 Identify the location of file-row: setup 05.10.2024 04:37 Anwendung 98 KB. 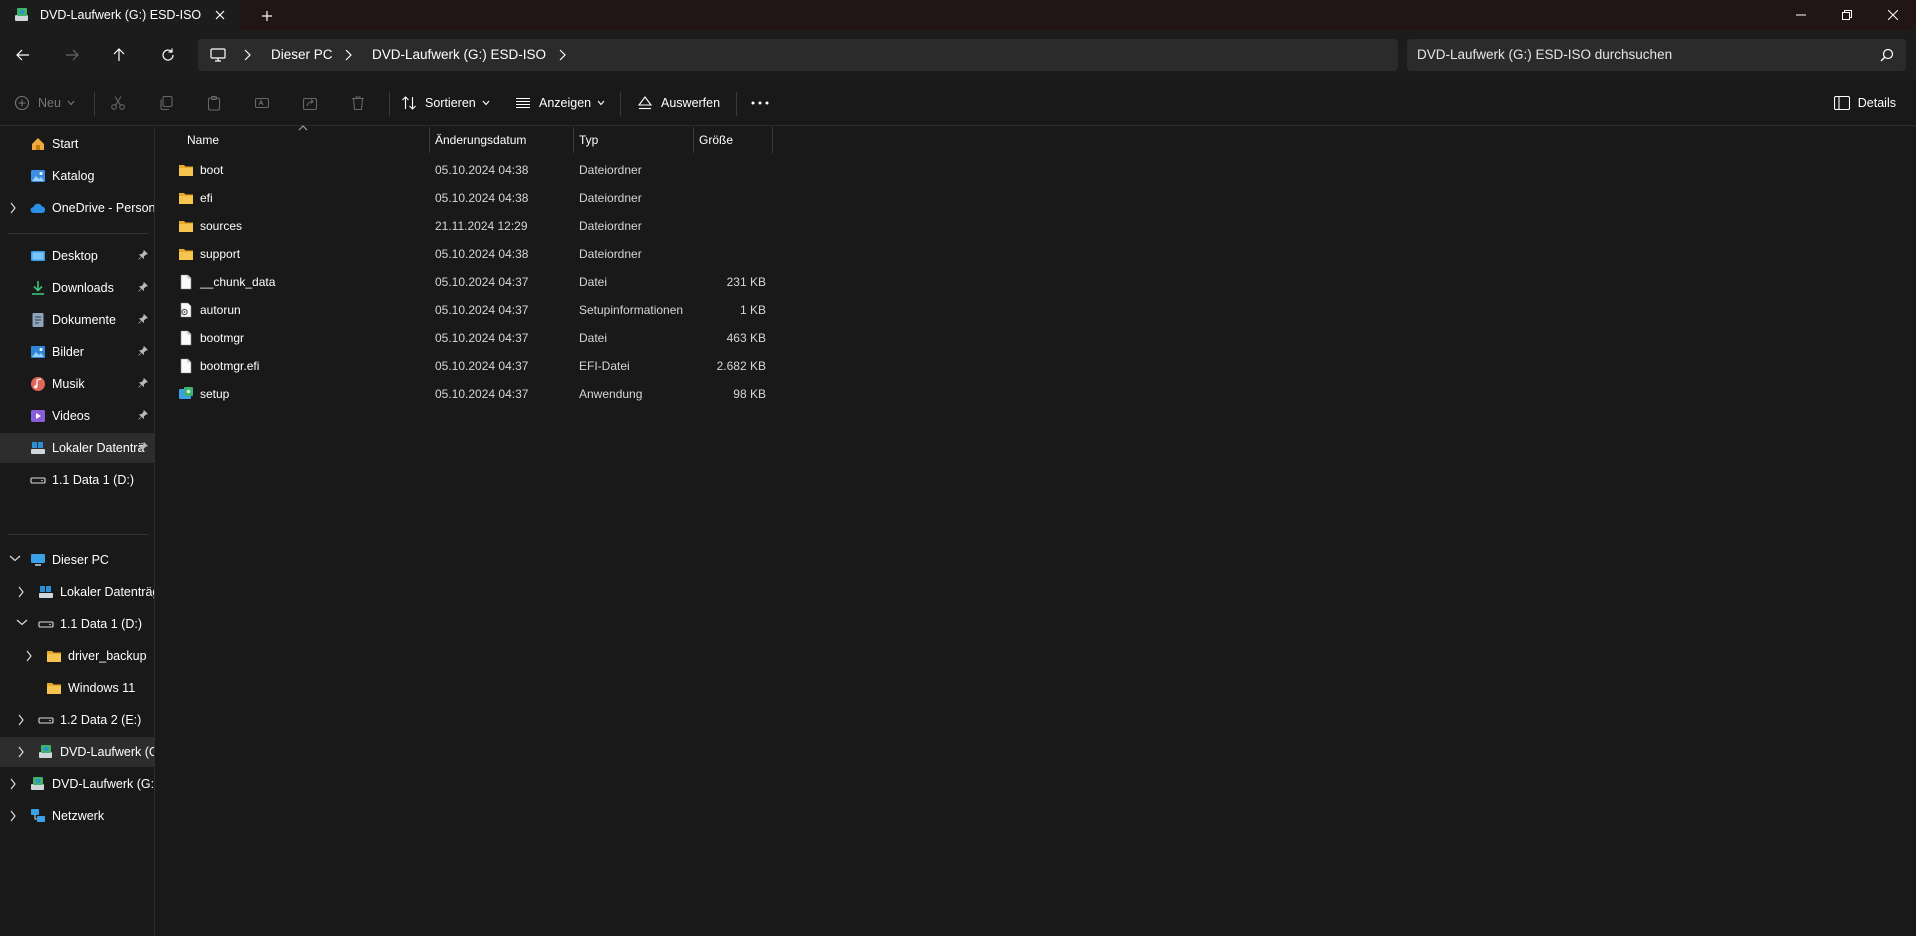
(550, 394).